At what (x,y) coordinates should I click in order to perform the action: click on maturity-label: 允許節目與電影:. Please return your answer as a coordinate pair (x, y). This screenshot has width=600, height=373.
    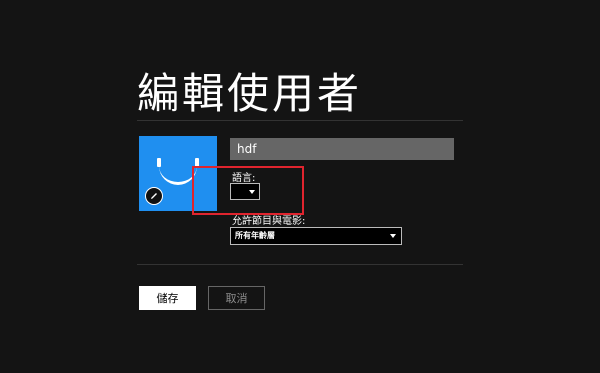
    Looking at the image, I should click on (269, 221).